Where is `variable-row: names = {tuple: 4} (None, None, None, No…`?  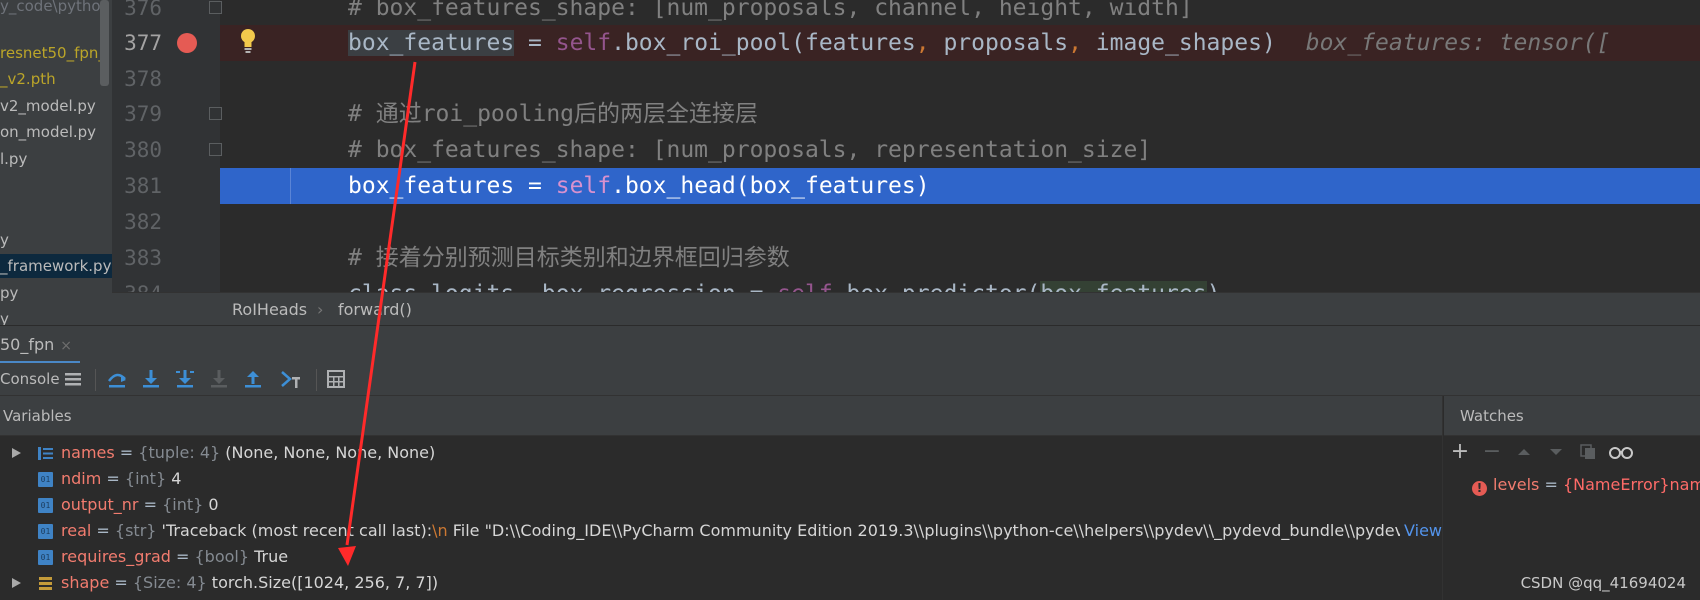 variable-row: names = {tuple: 4} (None, None, None, No… is located at coordinates (721, 453).